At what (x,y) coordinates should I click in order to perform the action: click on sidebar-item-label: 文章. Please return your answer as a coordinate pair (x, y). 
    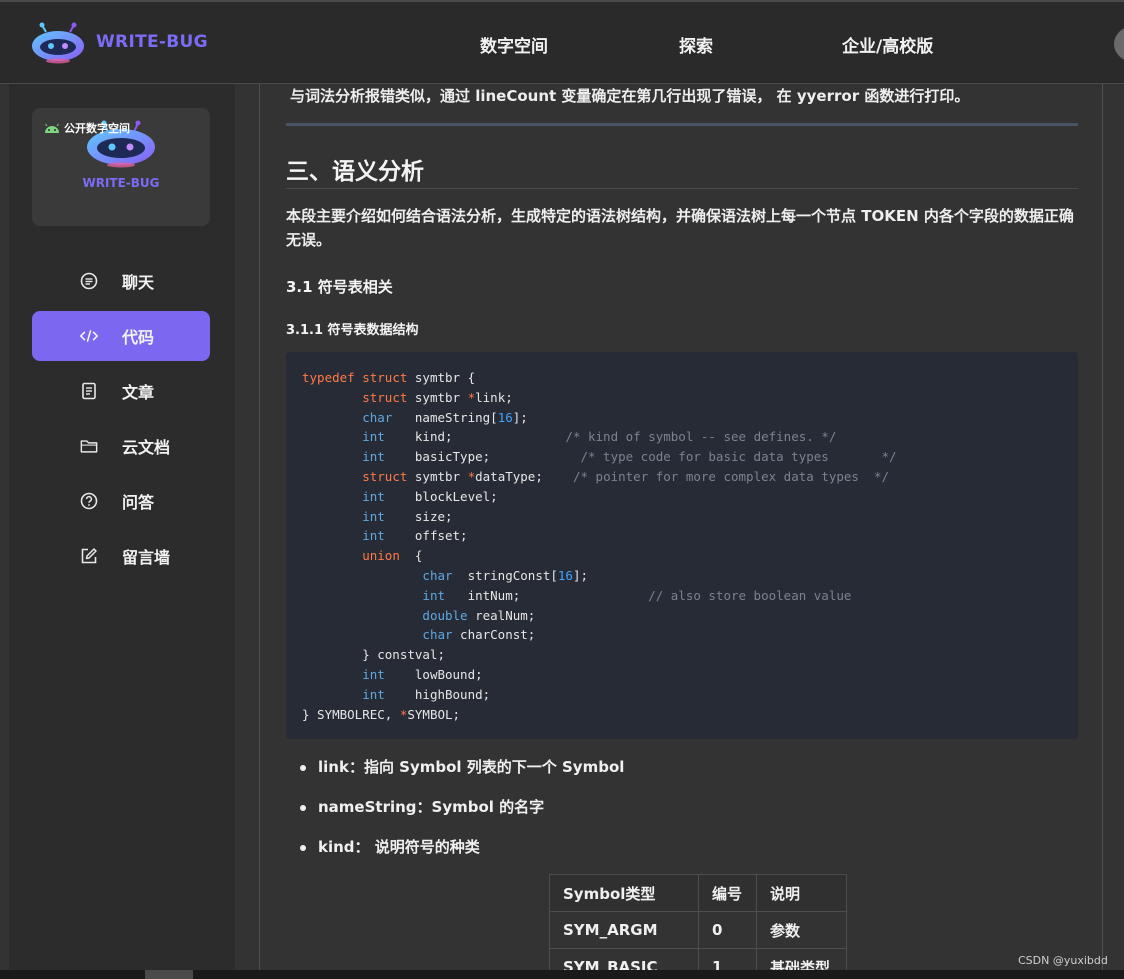
    Looking at the image, I should click on (138, 392).